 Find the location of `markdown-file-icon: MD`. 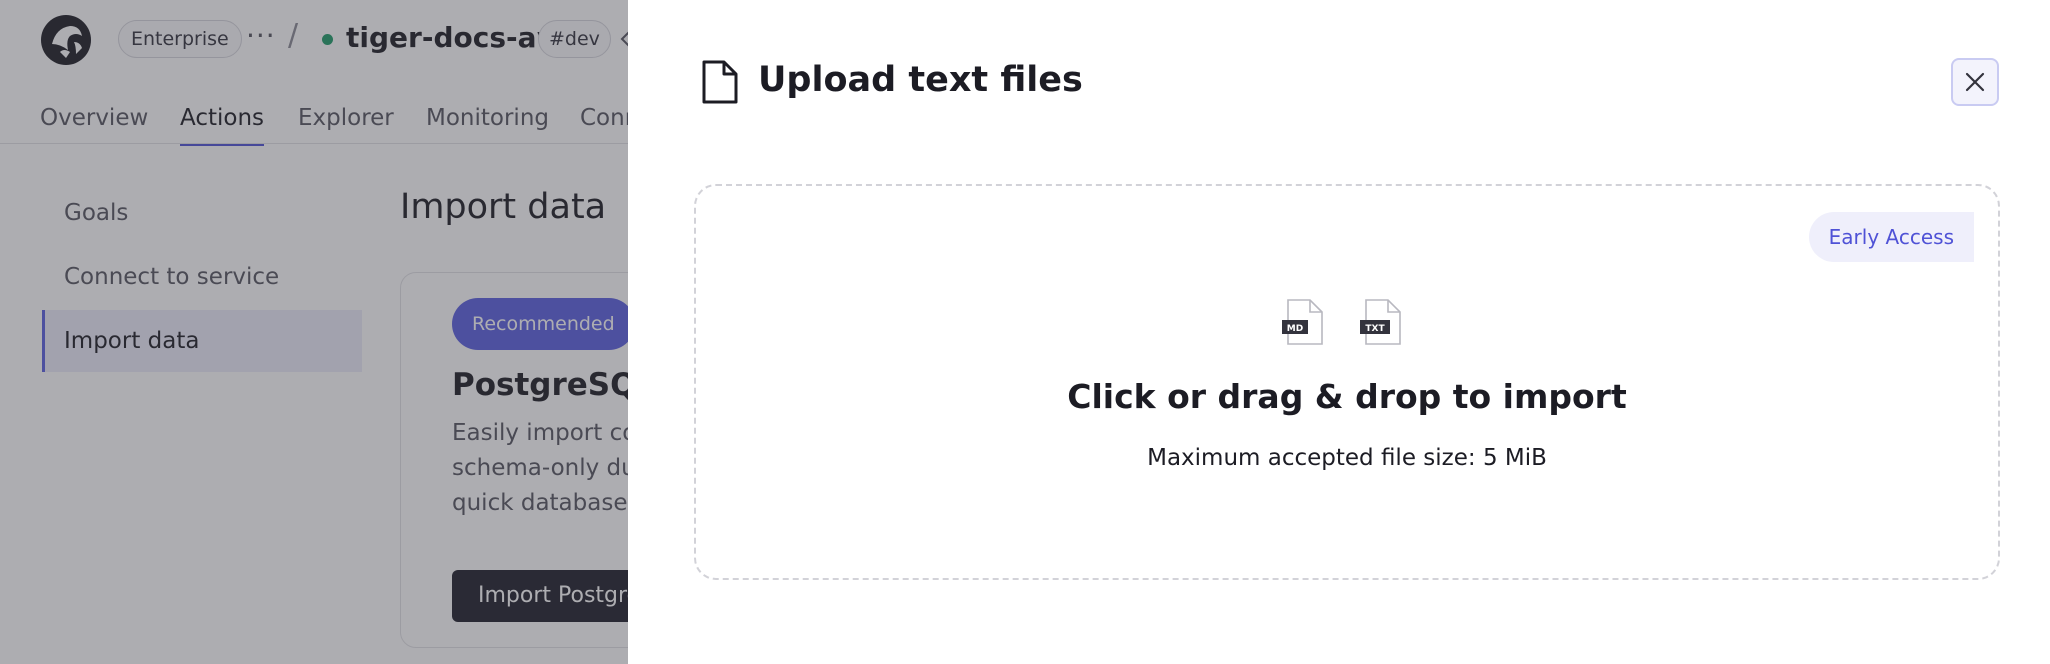

markdown-file-icon: MD is located at coordinates (1302, 322).